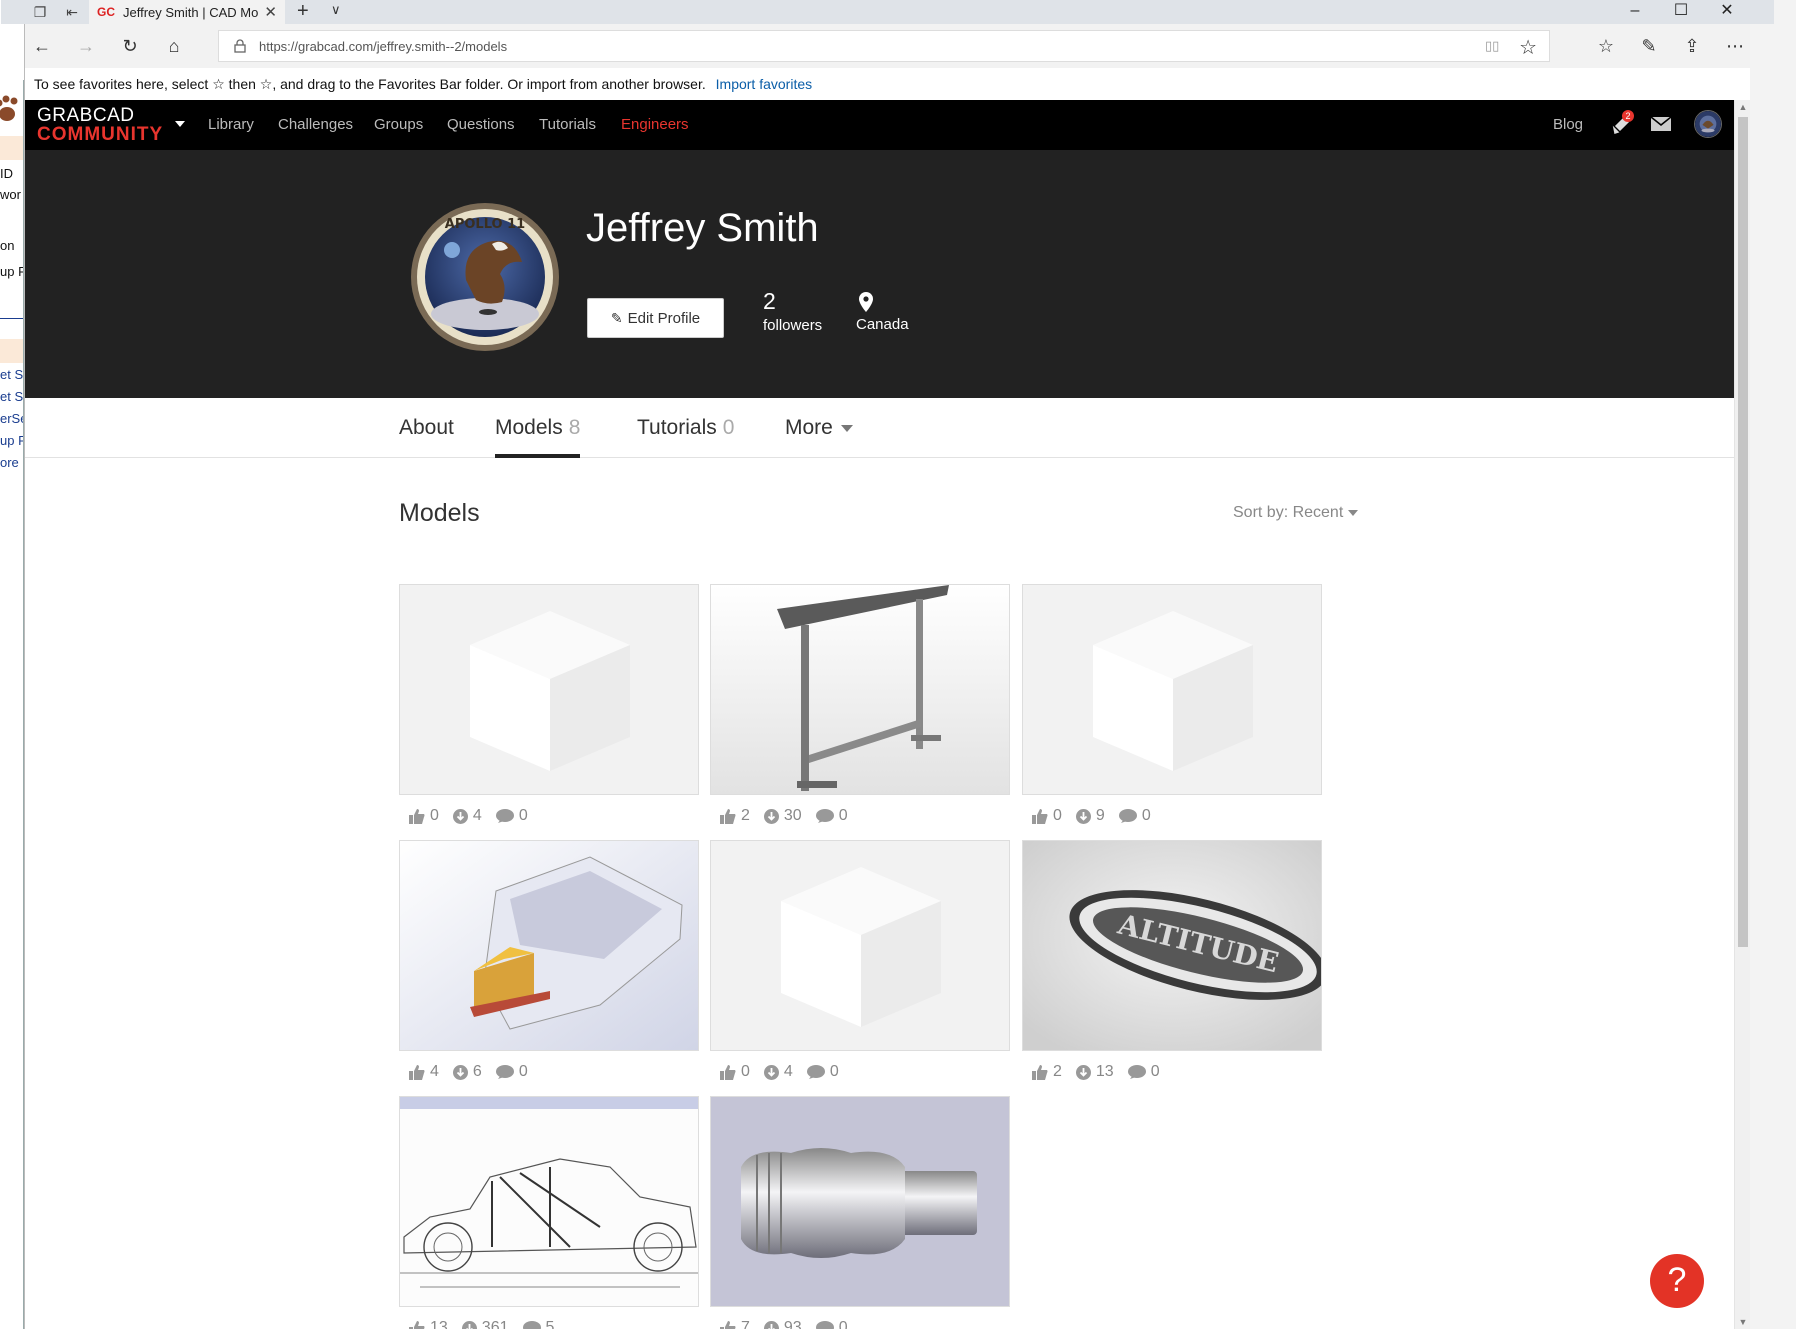 The height and width of the screenshot is (1329, 1796). Describe the element at coordinates (764, 84) in the screenshot. I see `import-favorites-link: Import favorites` at that location.